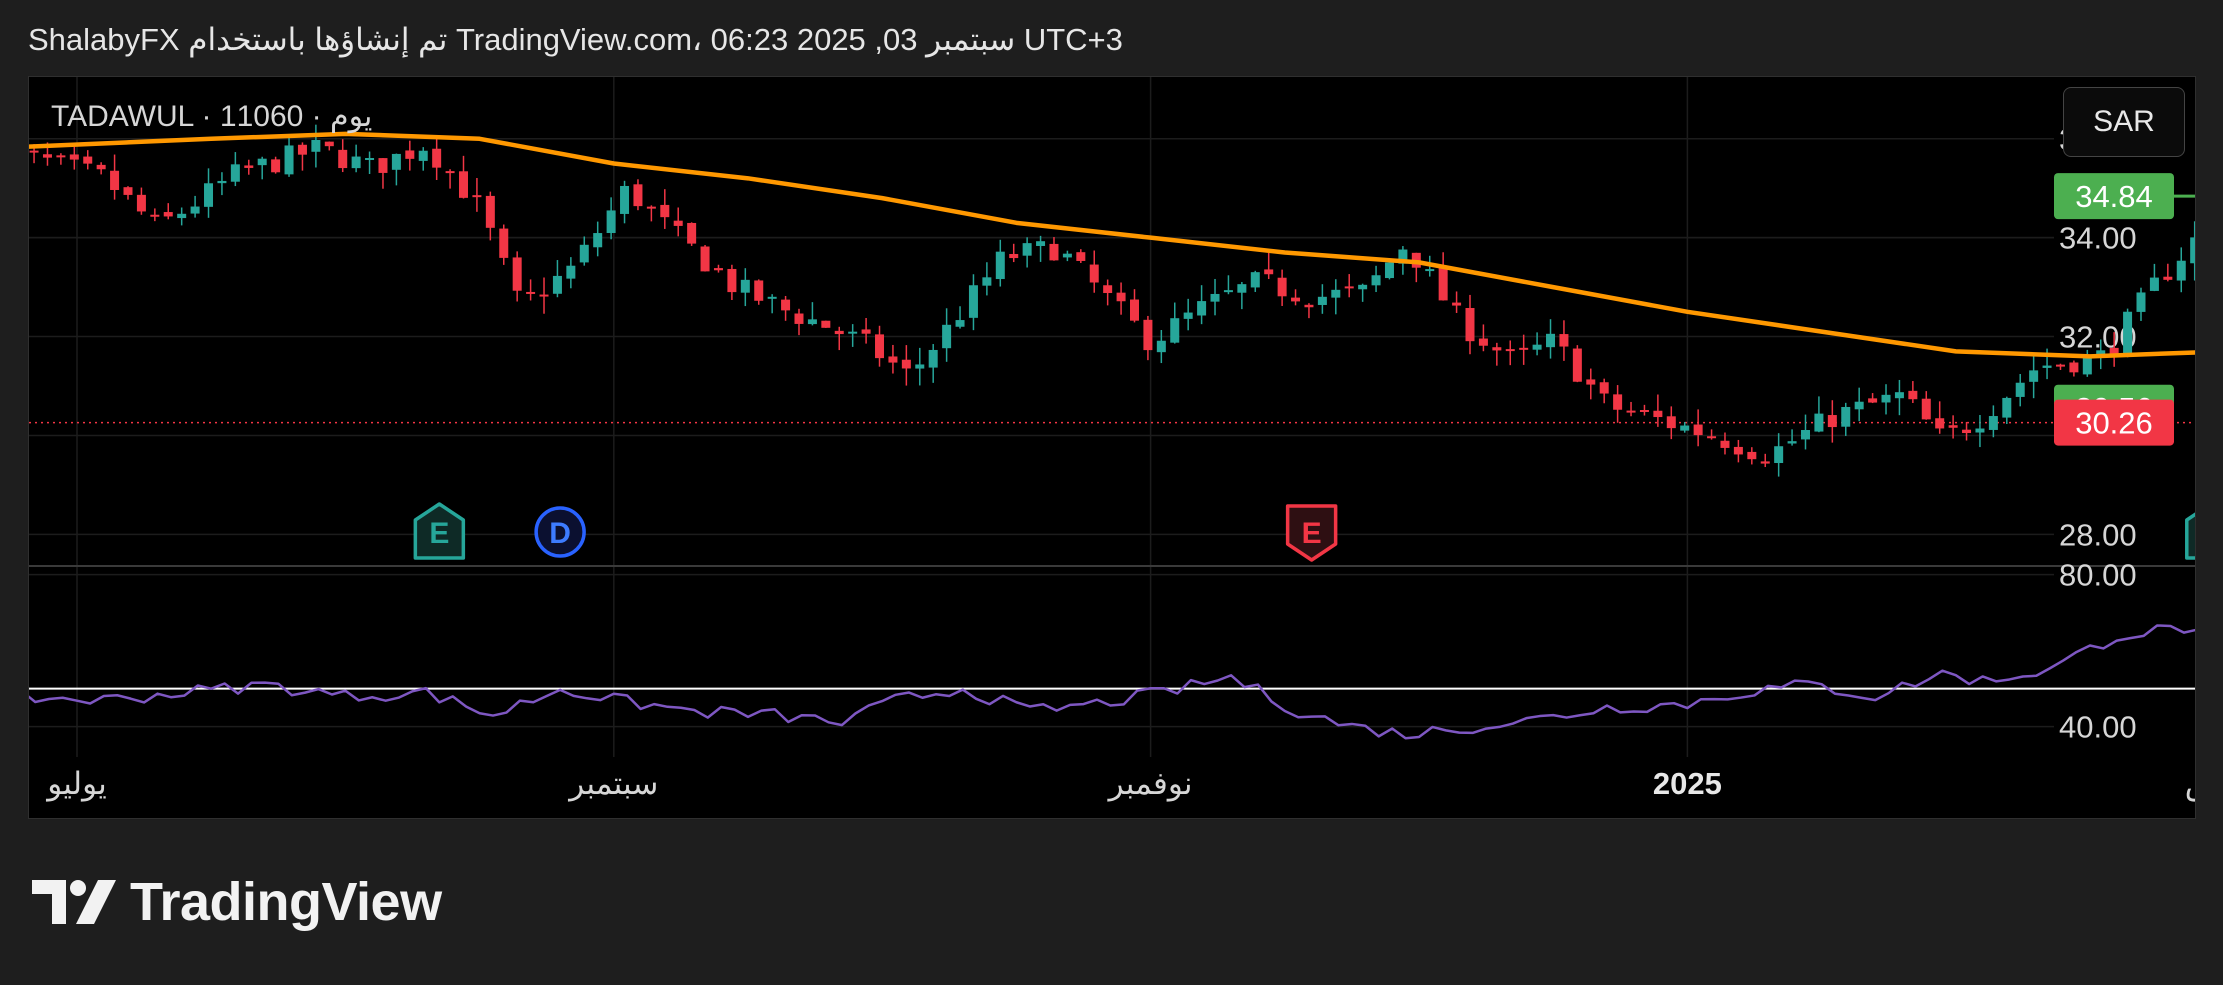  Describe the element at coordinates (2124, 122) in the screenshot. I see `currency-button: SAR` at that location.